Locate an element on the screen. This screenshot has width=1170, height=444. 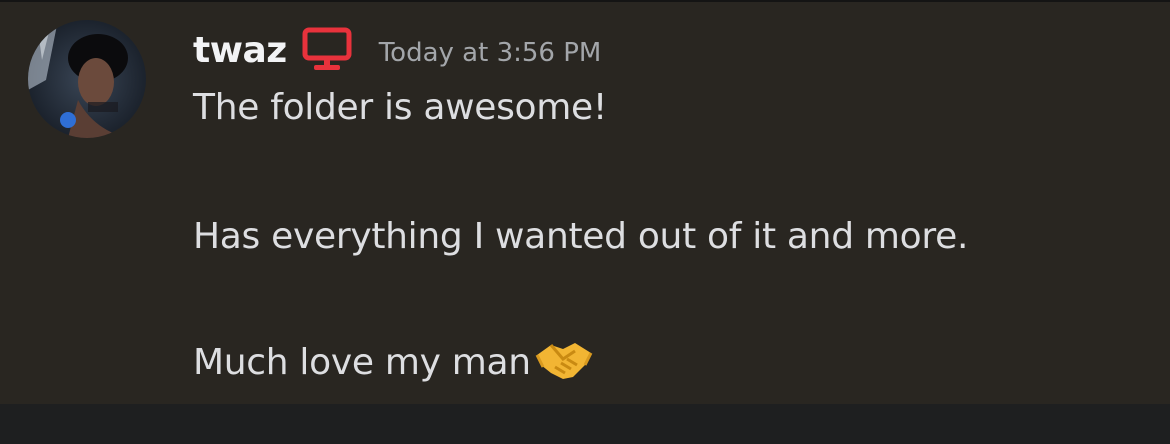
monitor-icon is located at coordinates (327, 50).